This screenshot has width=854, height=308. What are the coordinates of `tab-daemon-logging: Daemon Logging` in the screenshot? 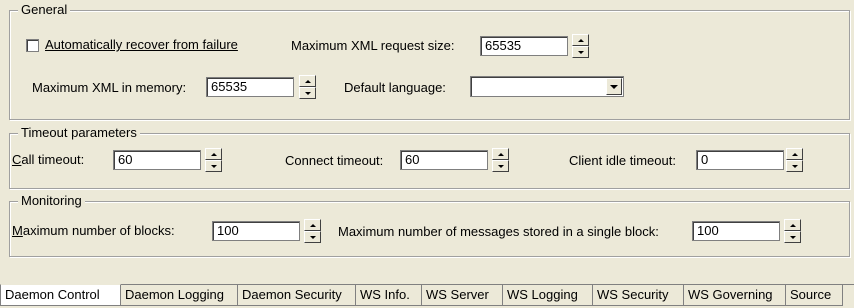 It's located at (179, 295).